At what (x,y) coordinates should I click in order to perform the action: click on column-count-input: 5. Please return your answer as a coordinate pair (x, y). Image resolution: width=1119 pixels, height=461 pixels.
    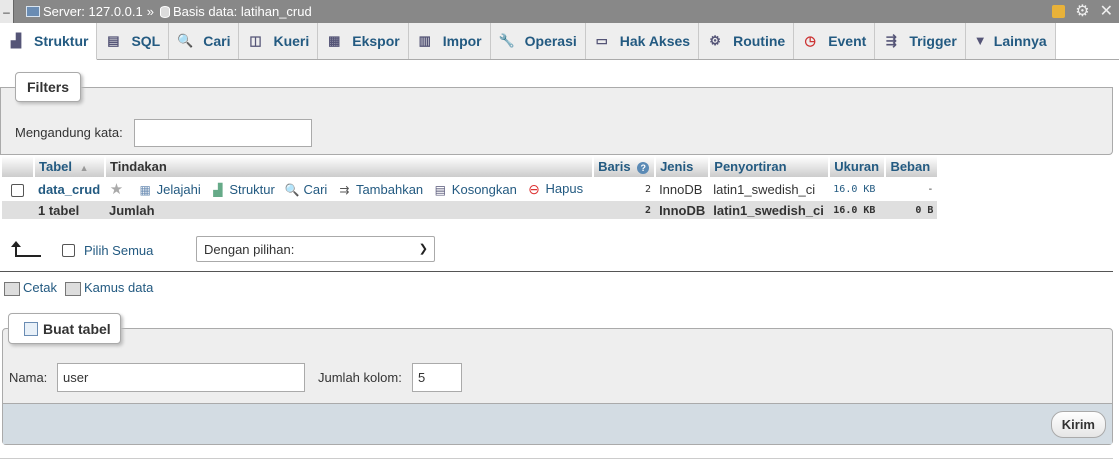
    Looking at the image, I should click on (437, 377).